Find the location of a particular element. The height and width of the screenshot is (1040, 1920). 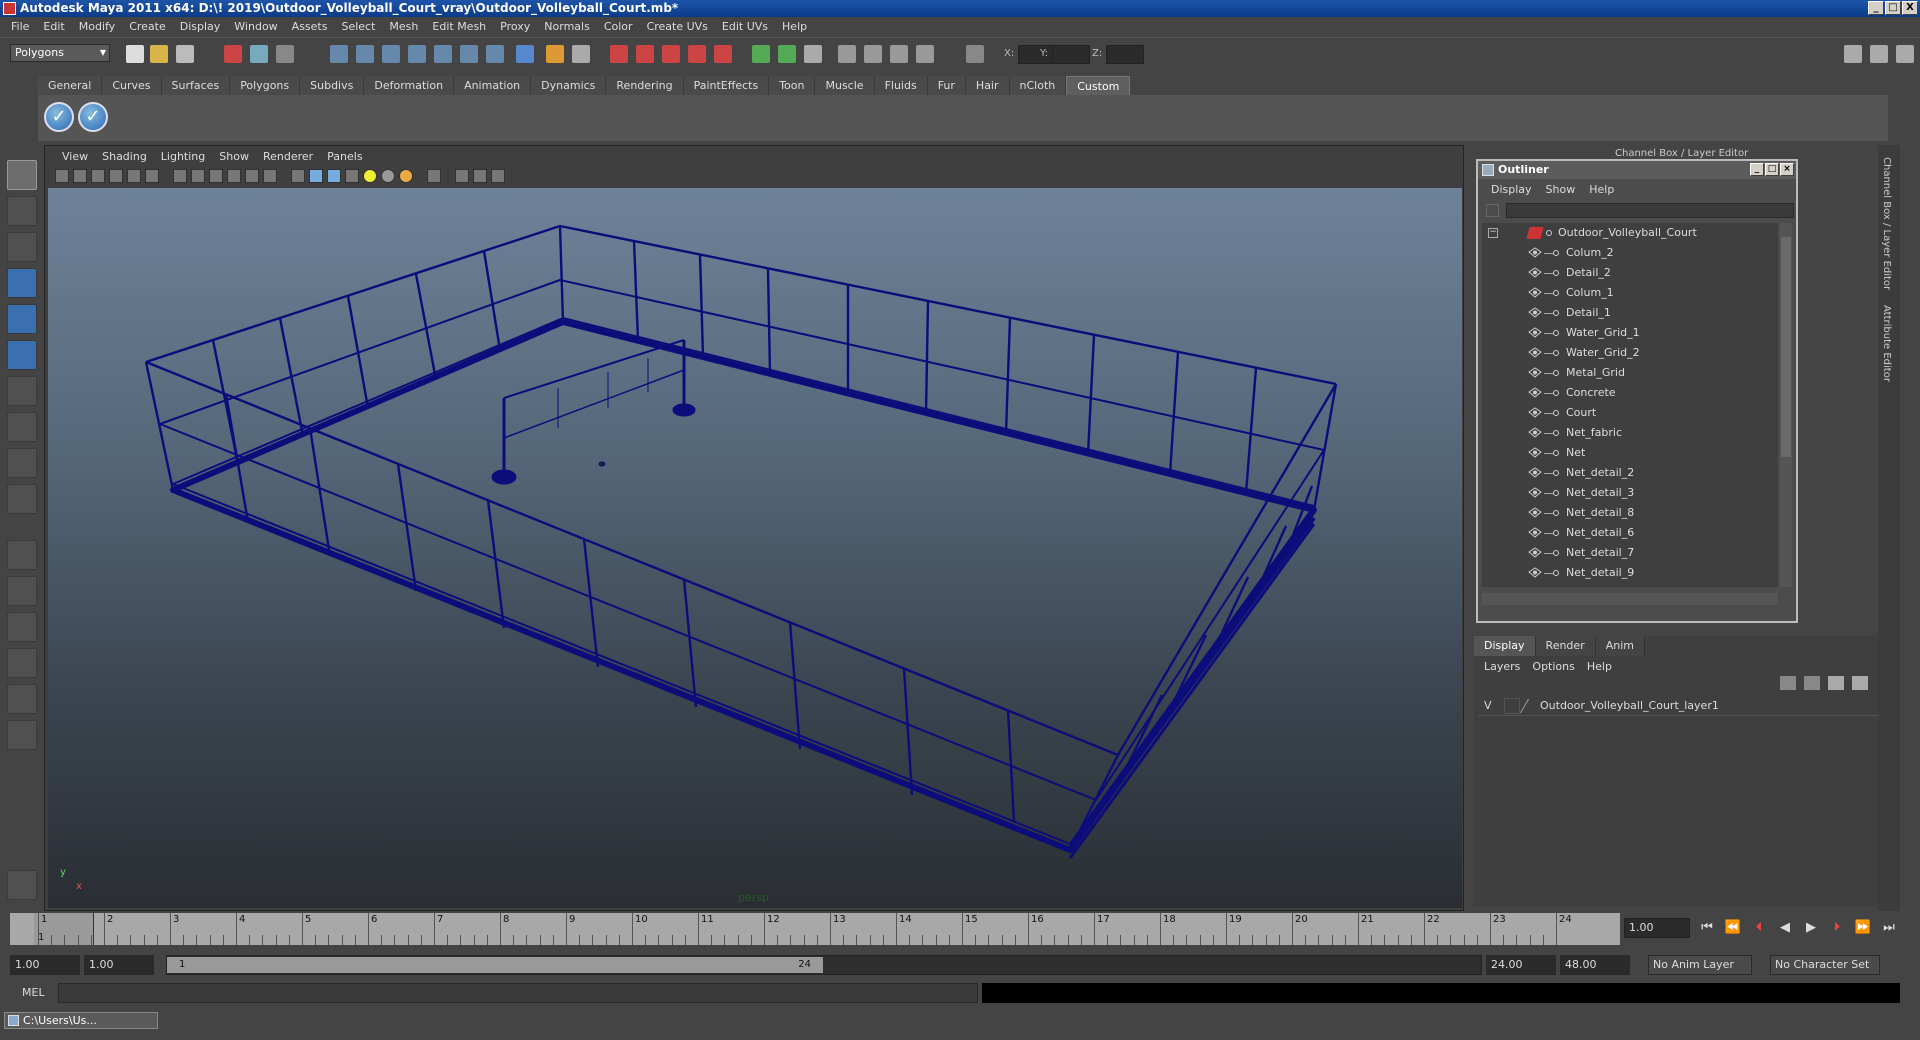

default-lighting-icon is located at coordinates (370, 176).